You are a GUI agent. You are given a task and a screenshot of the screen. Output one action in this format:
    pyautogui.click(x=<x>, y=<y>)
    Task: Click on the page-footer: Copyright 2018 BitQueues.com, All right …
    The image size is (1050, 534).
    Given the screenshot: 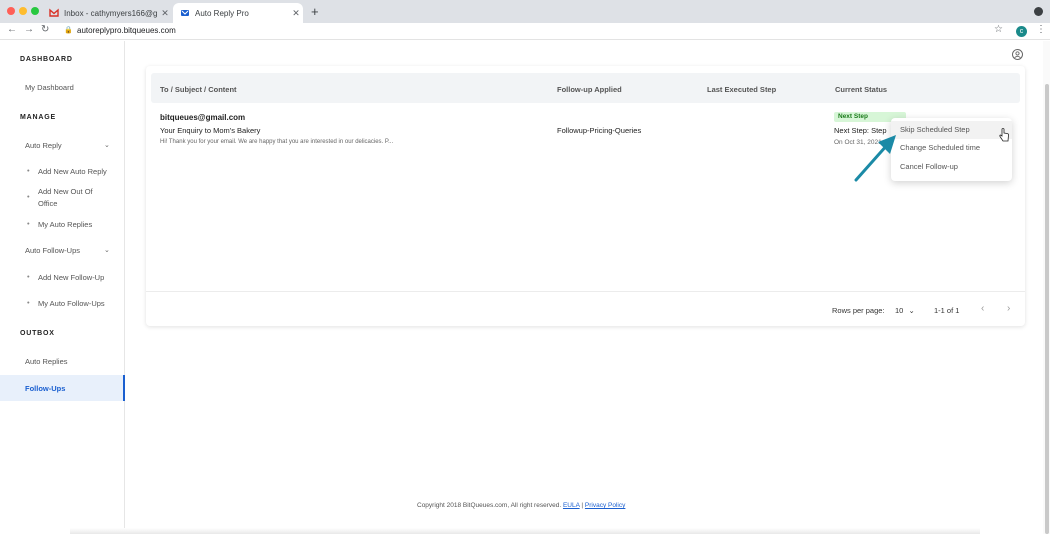 What is the action you would take?
    pyautogui.click(x=521, y=505)
    